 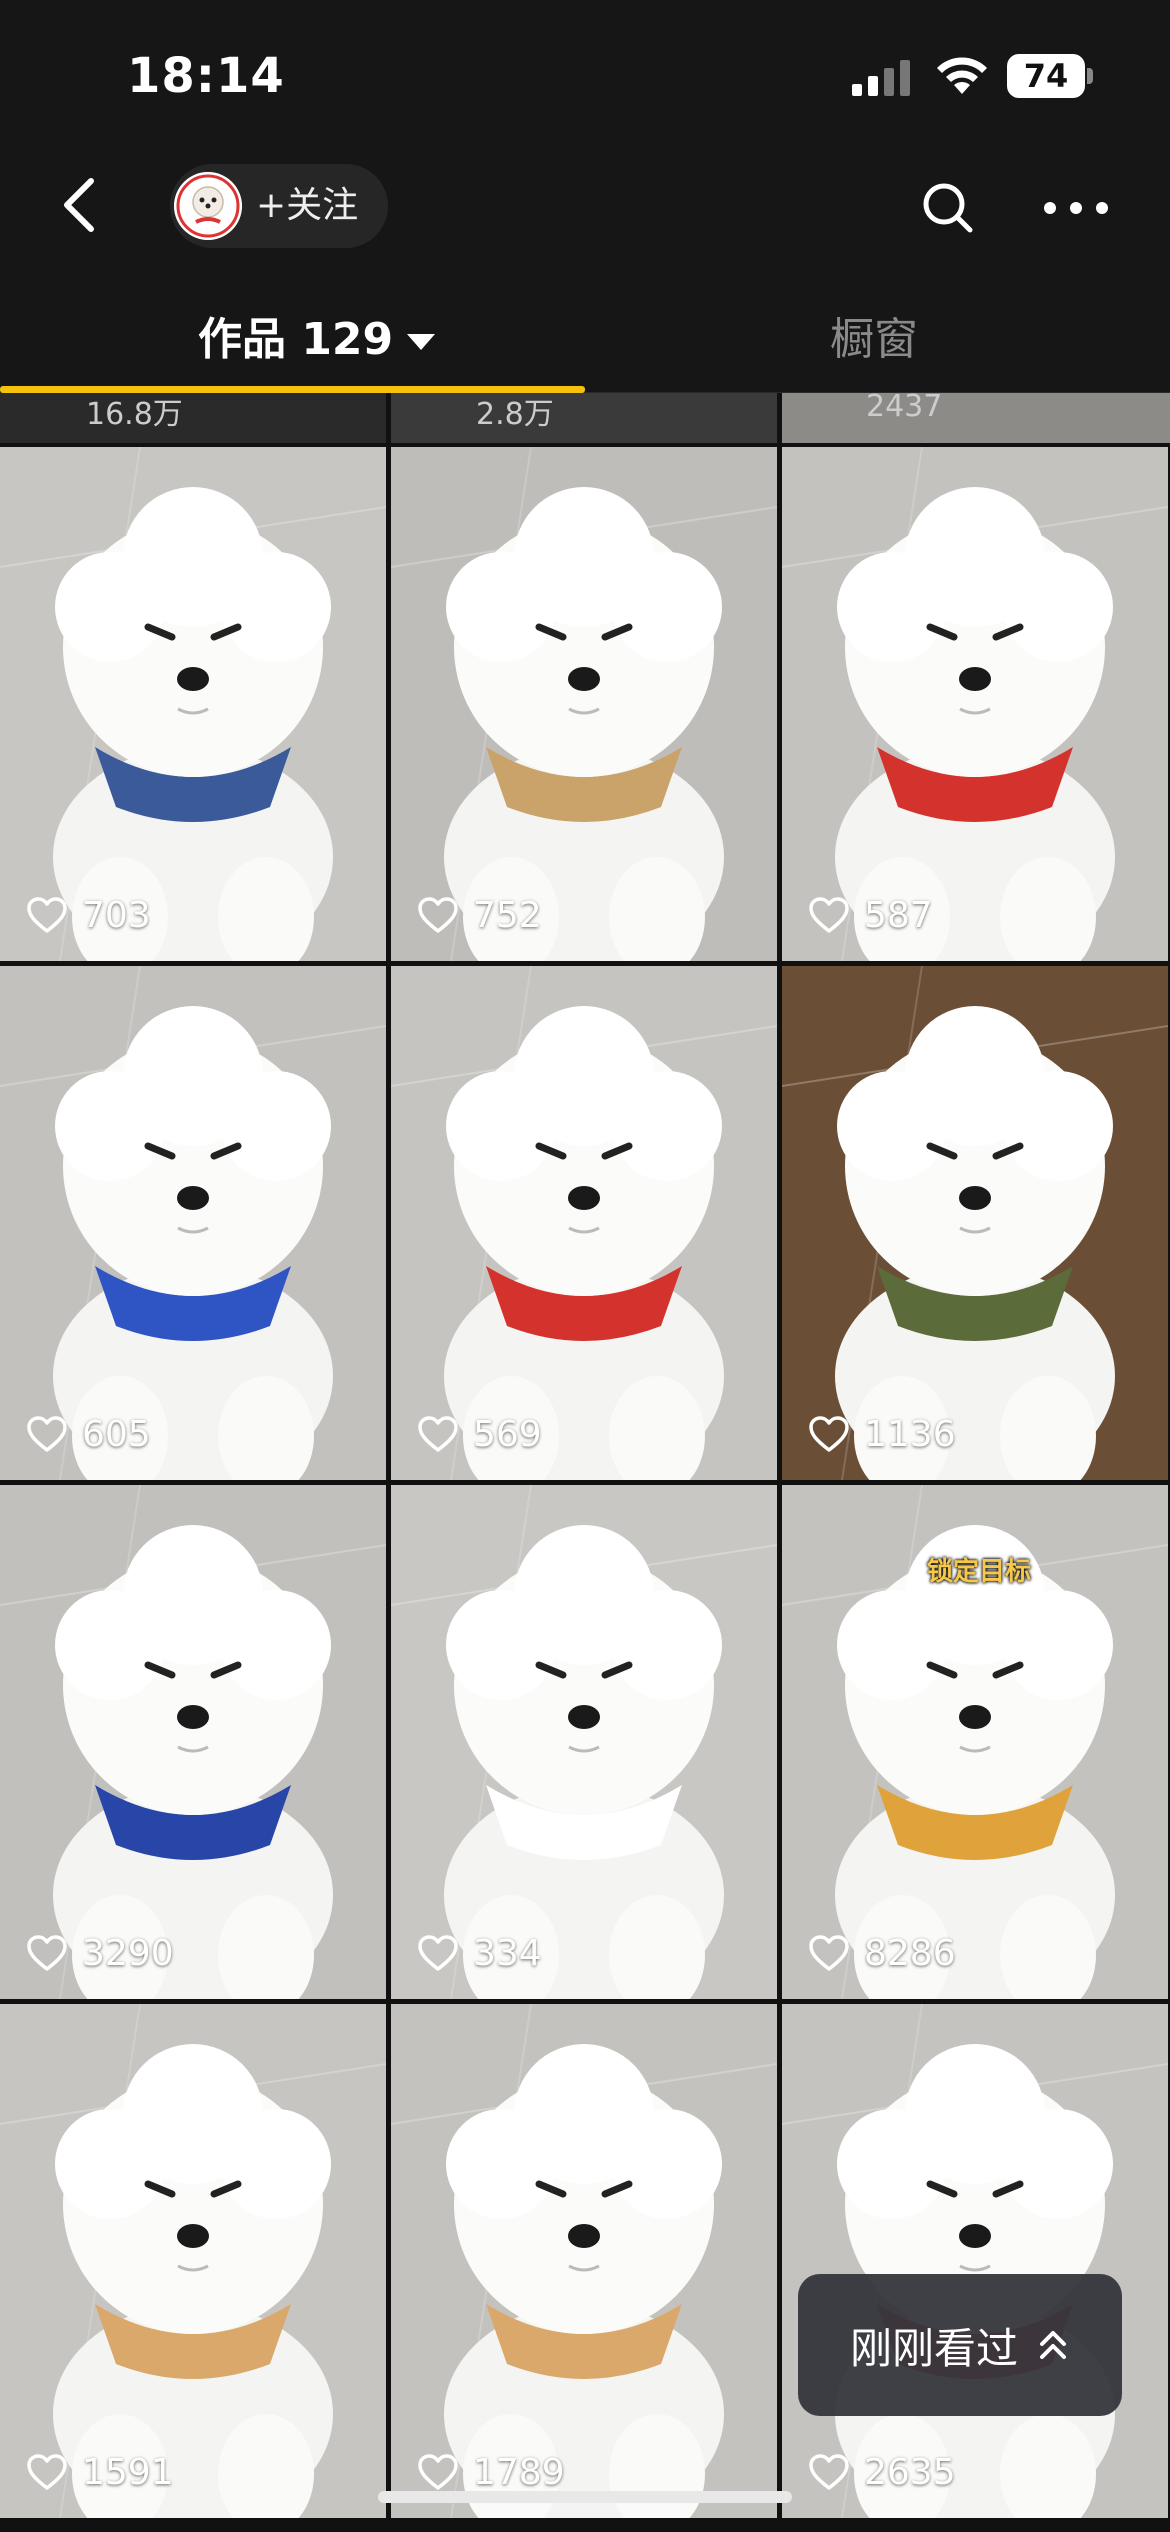 What do you see at coordinates (881, 78) in the screenshot?
I see `signal-icon` at bounding box center [881, 78].